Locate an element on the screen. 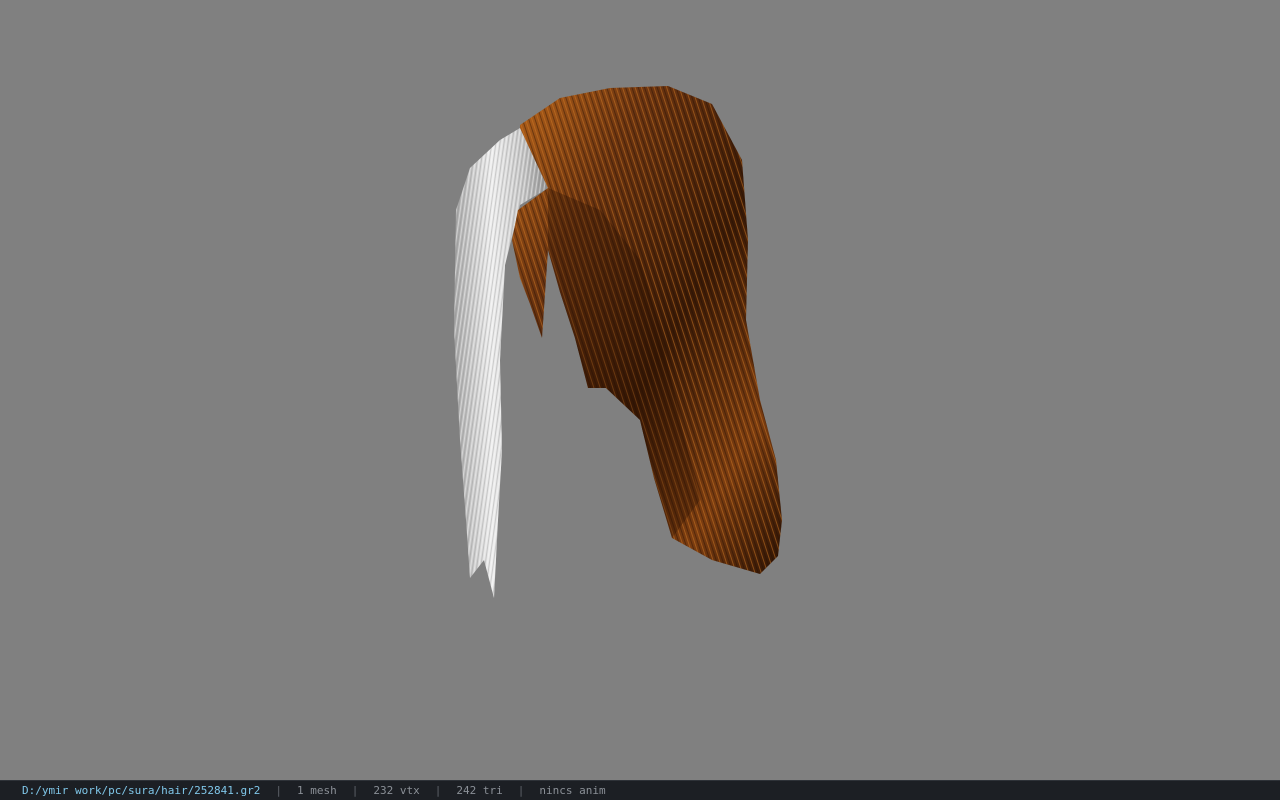 This screenshot has height=800, width=1280. triangle-count: 242 tri is located at coordinates (479, 790).